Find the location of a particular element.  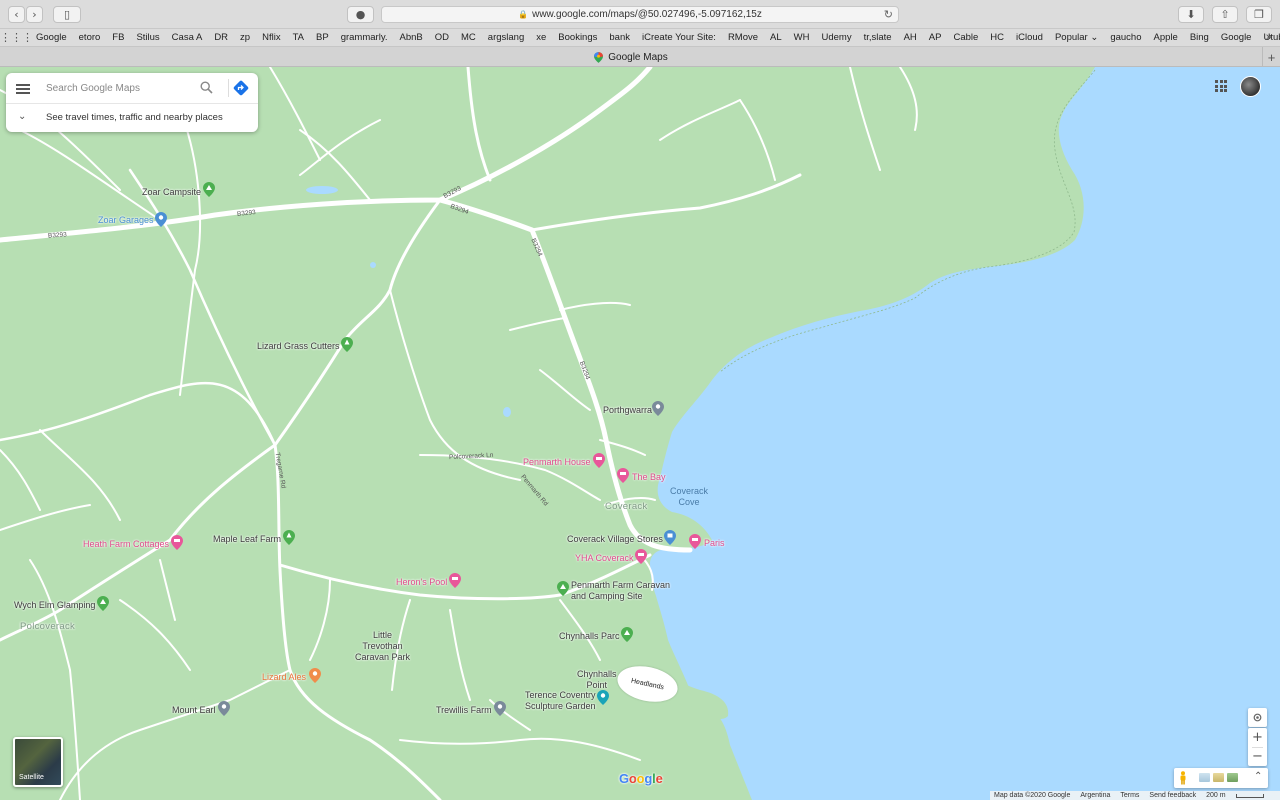

place-label: Mount Earl is located at coordinates (194, 710).